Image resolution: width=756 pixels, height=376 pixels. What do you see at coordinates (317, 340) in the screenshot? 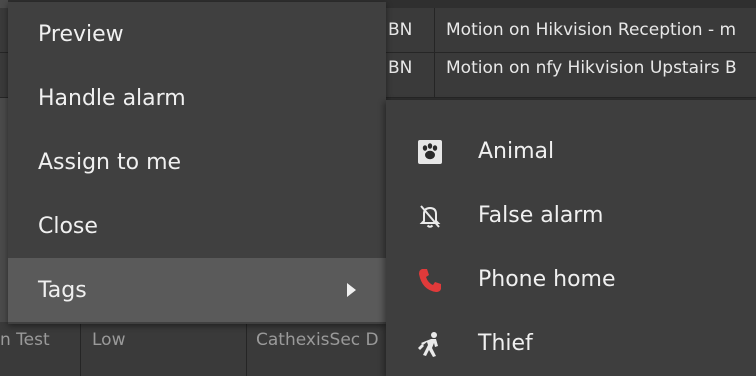
I see `table-cell: CathexisSec D` at bounding box center [317, 340].